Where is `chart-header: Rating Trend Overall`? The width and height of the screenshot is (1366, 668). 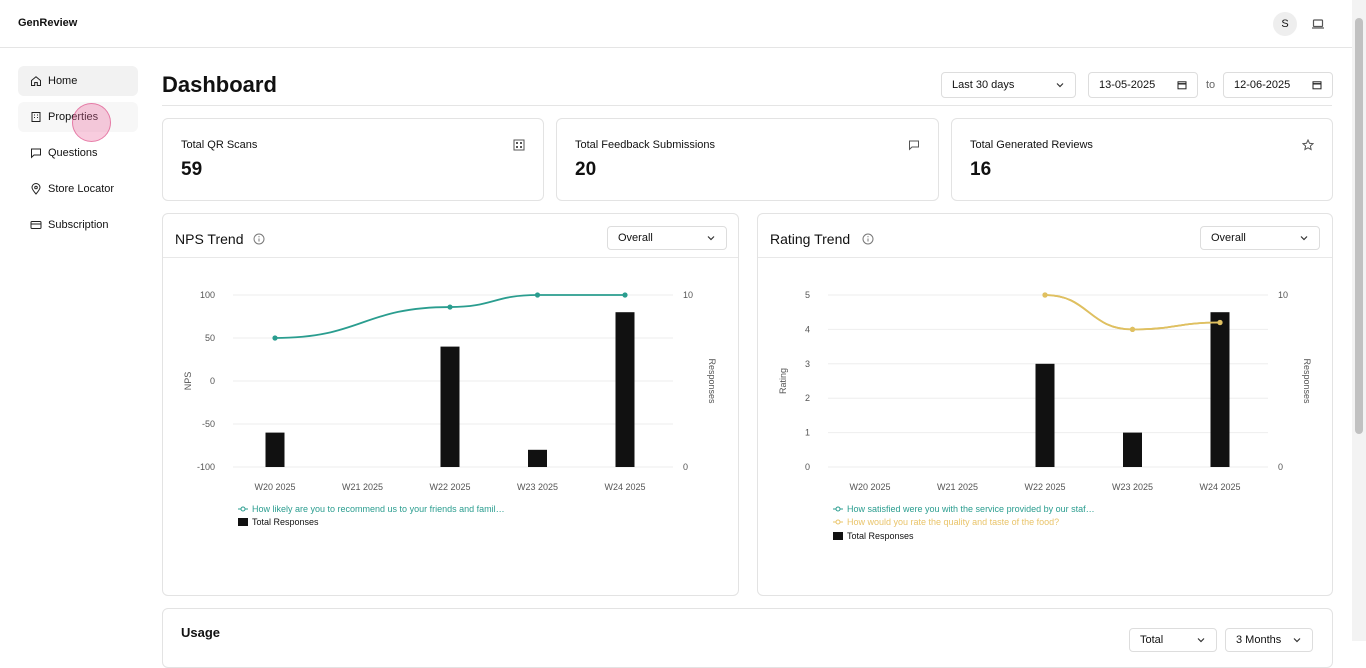 chart-header: Rating Trend Overall is located at coordinates (1045, 236).